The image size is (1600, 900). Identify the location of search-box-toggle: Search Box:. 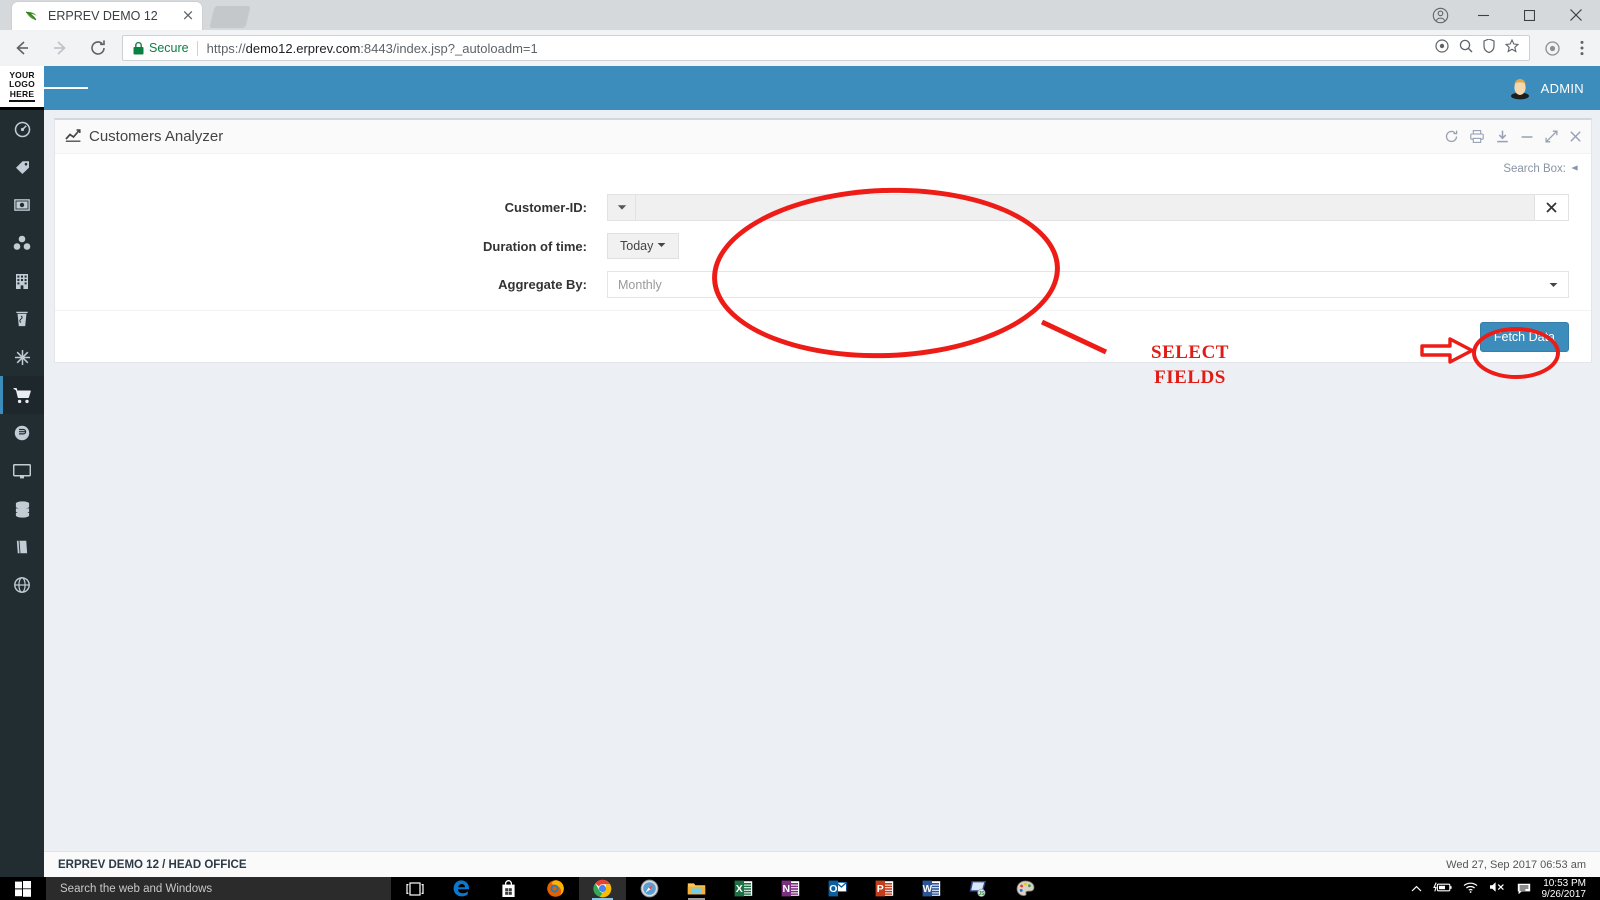
(1541, 169).